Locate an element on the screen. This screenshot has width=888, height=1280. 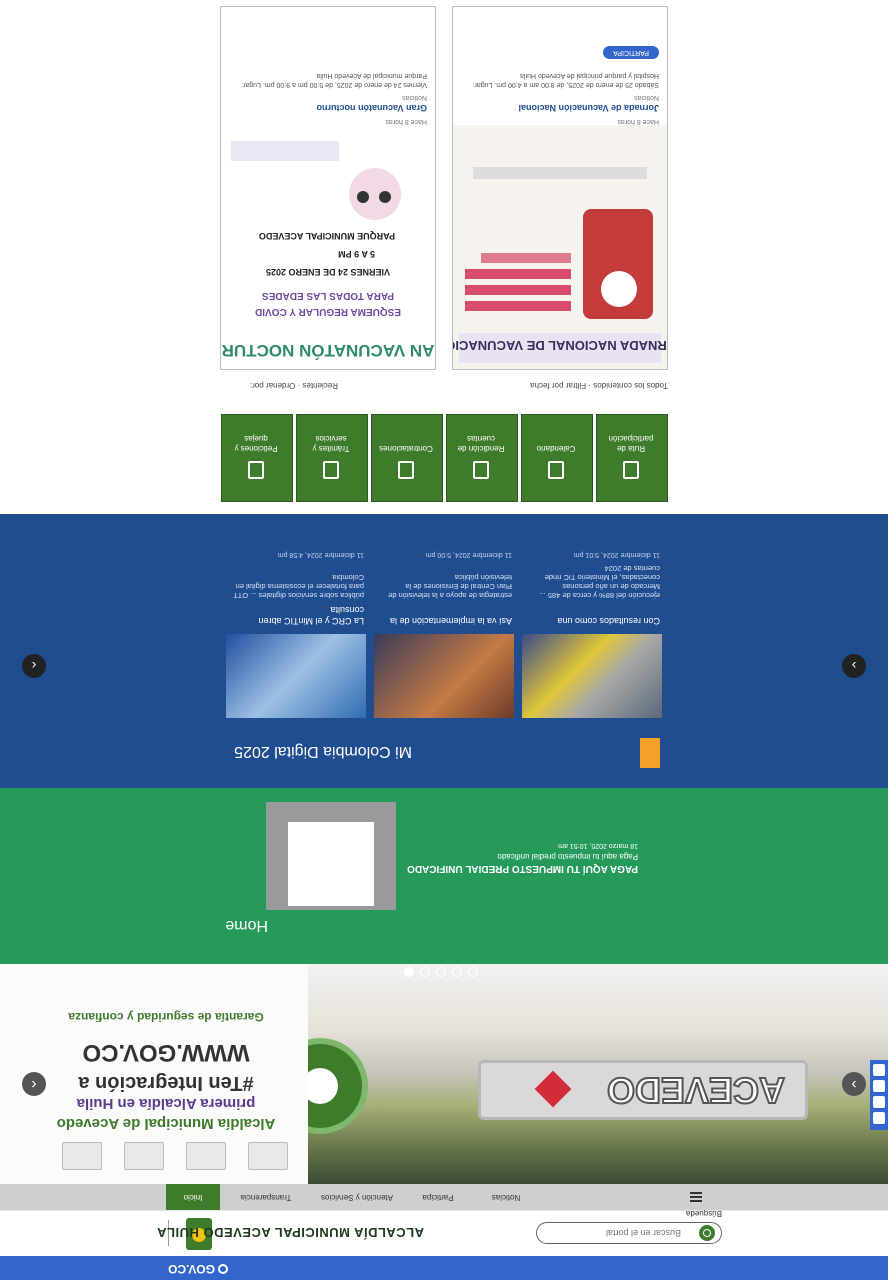
sort-filter: Recientes · Ordenar por: is located at coordinates (294, 385).